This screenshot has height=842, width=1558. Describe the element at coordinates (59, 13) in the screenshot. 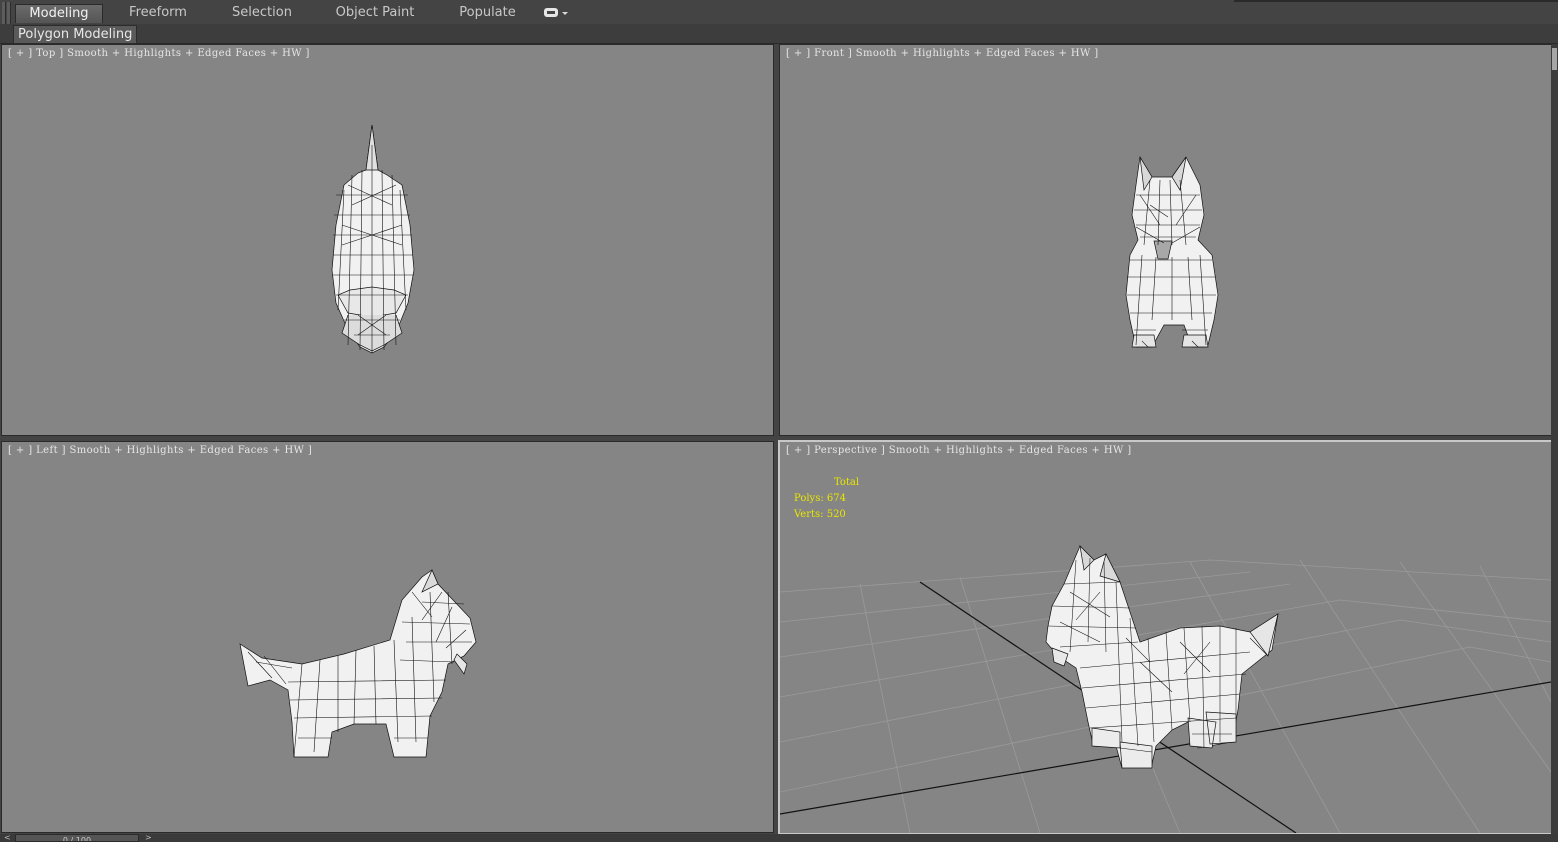

I see `tab-modeling: Modeling` at that location.